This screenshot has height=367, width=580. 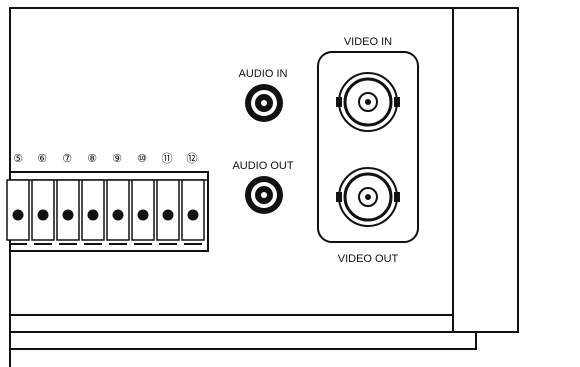 What do you see at coordinates (18, 158) in the screenshot?
I see `terminal-number-5: ⑤` at bounding box center [18, 158].